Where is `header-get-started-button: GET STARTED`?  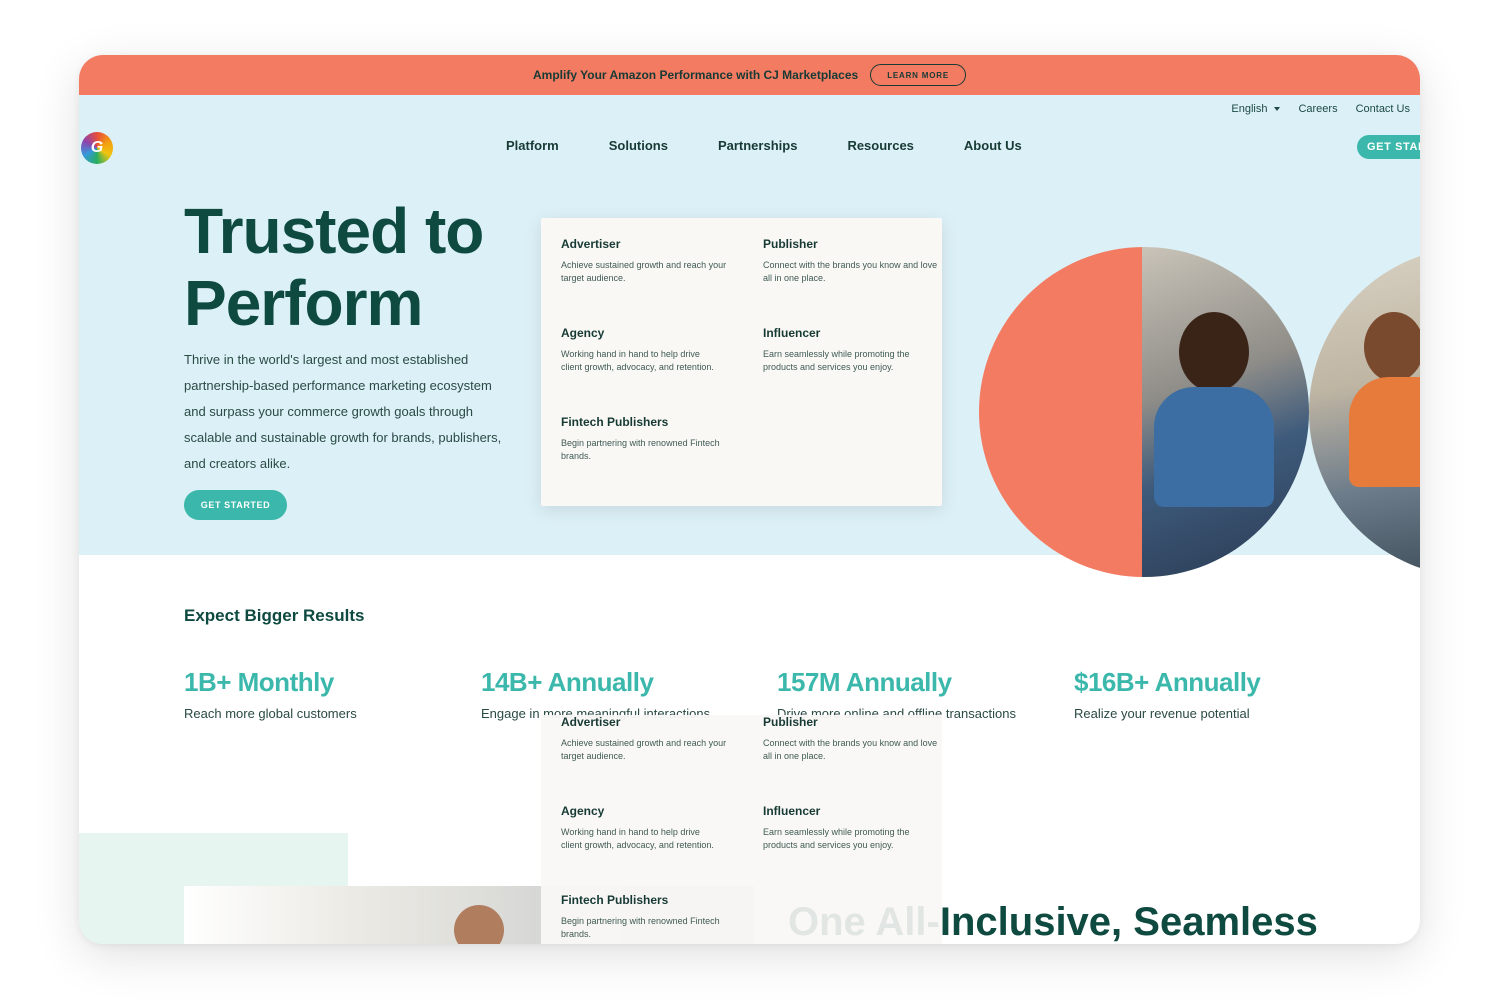 header-get-started-button: GET STARTED is located at coordinates (1388, 147).